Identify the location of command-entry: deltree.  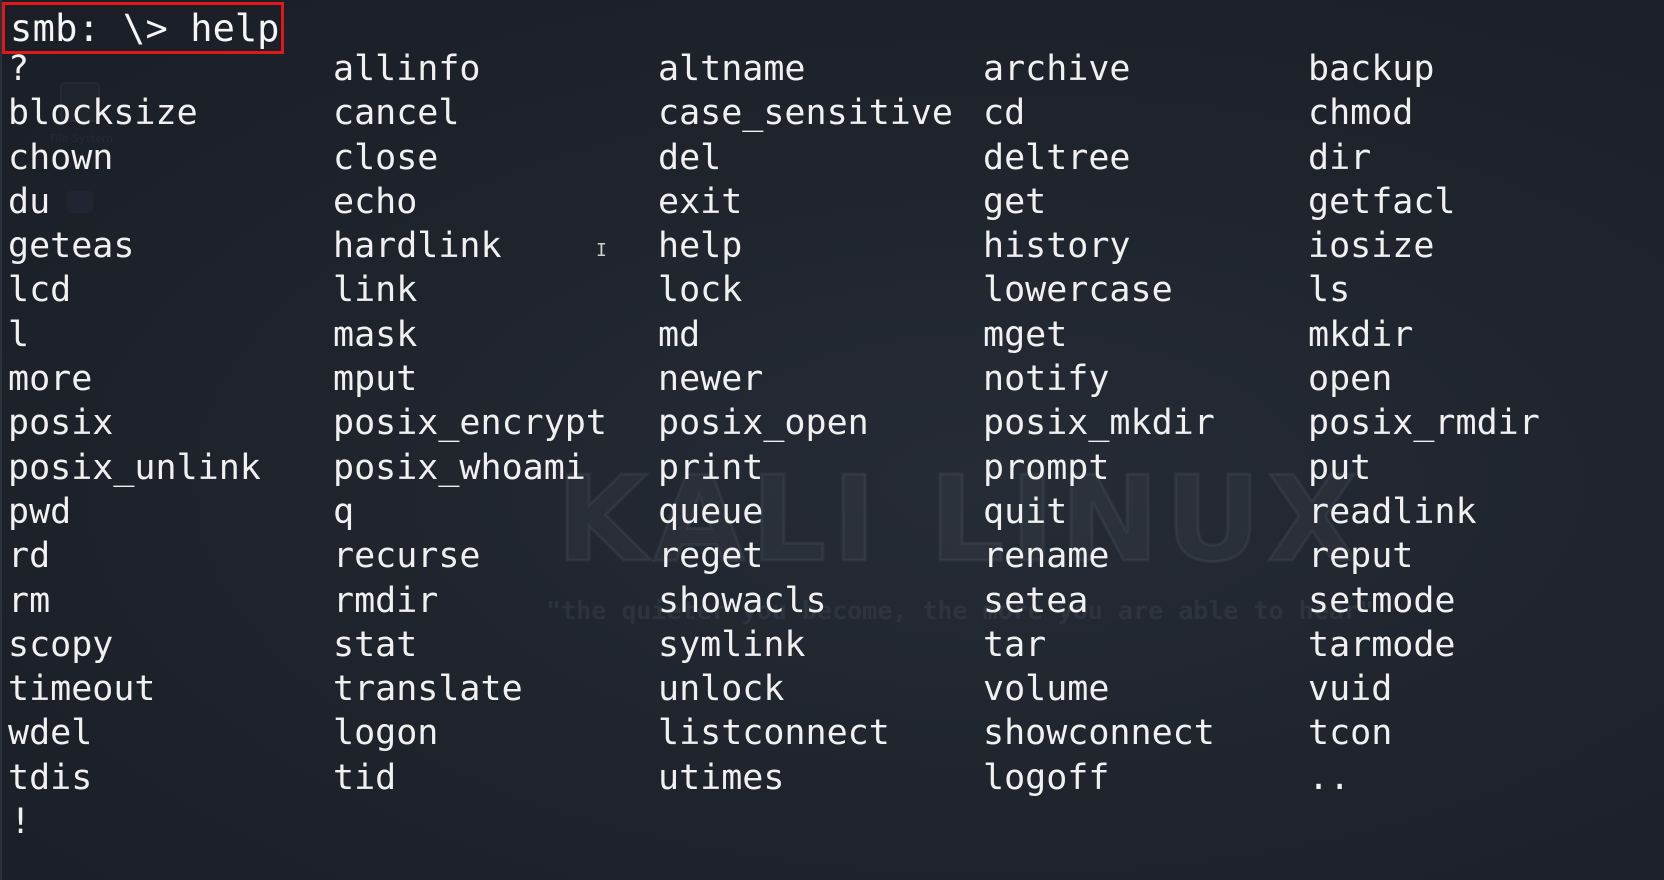
(1057, 157).